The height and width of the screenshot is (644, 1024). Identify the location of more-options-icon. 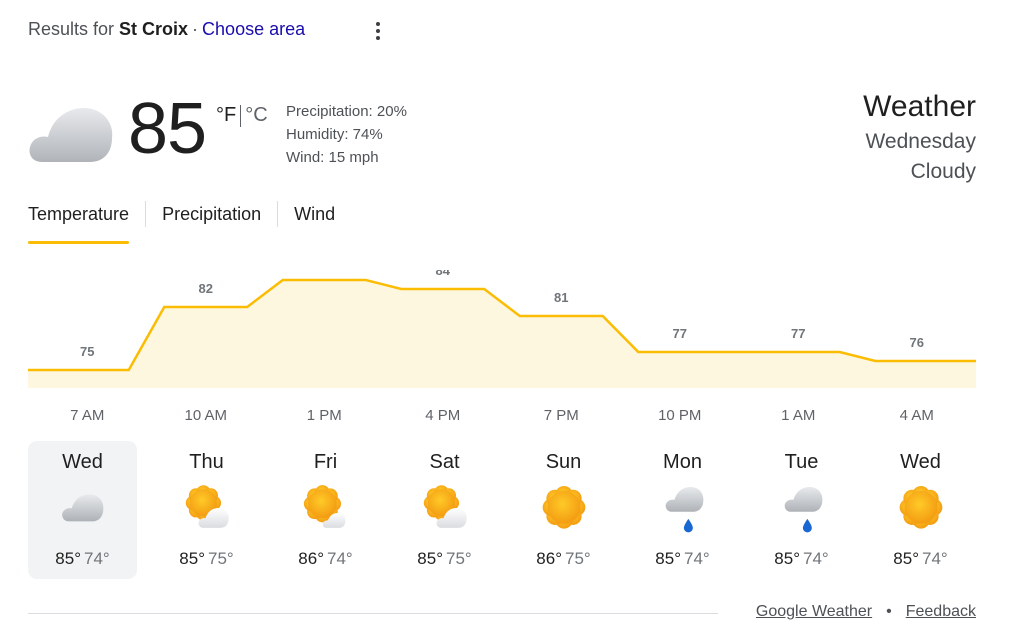
(378, 31).